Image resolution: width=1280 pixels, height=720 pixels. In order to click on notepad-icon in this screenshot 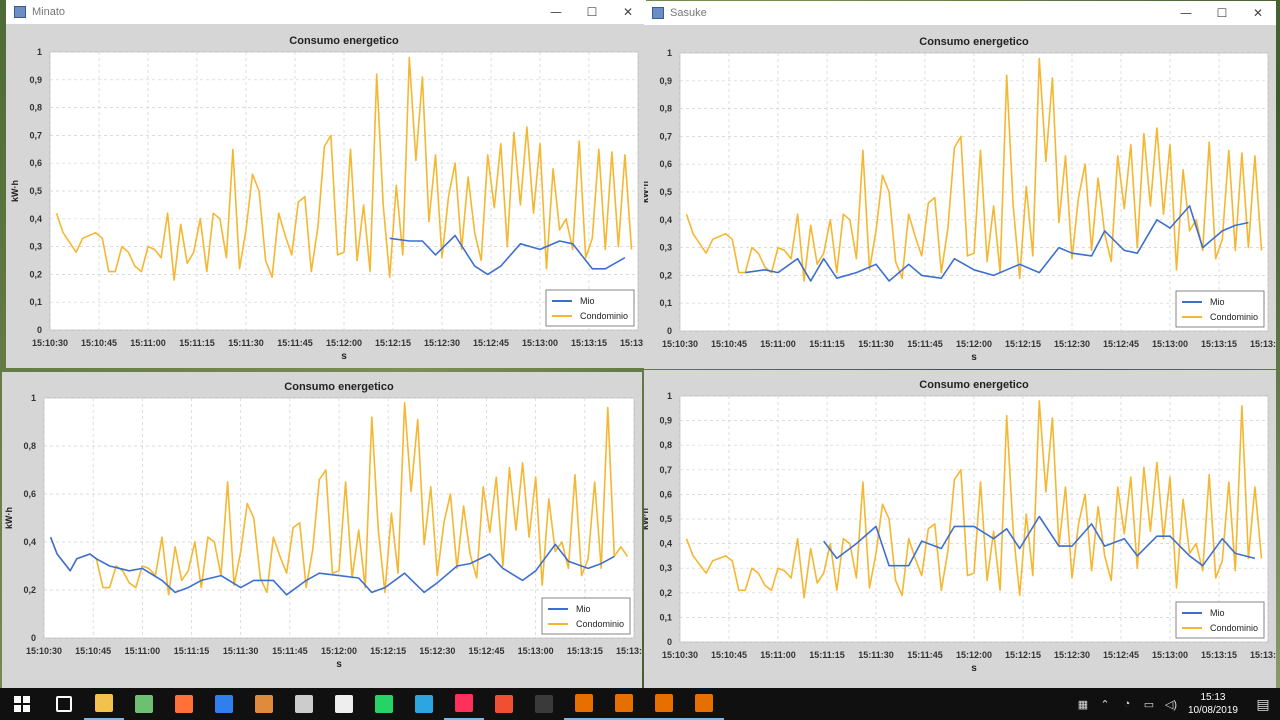, I will do `click(144, 704)`.